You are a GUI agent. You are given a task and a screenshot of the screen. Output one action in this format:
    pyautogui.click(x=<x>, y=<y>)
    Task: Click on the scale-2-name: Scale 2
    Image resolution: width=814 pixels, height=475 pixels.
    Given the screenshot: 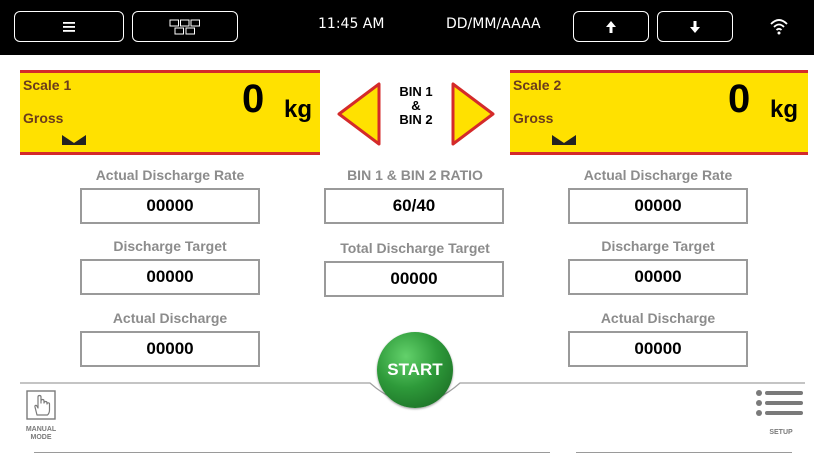 What is the action you would take?
    pyautogui.click(x=537, y=85)
    